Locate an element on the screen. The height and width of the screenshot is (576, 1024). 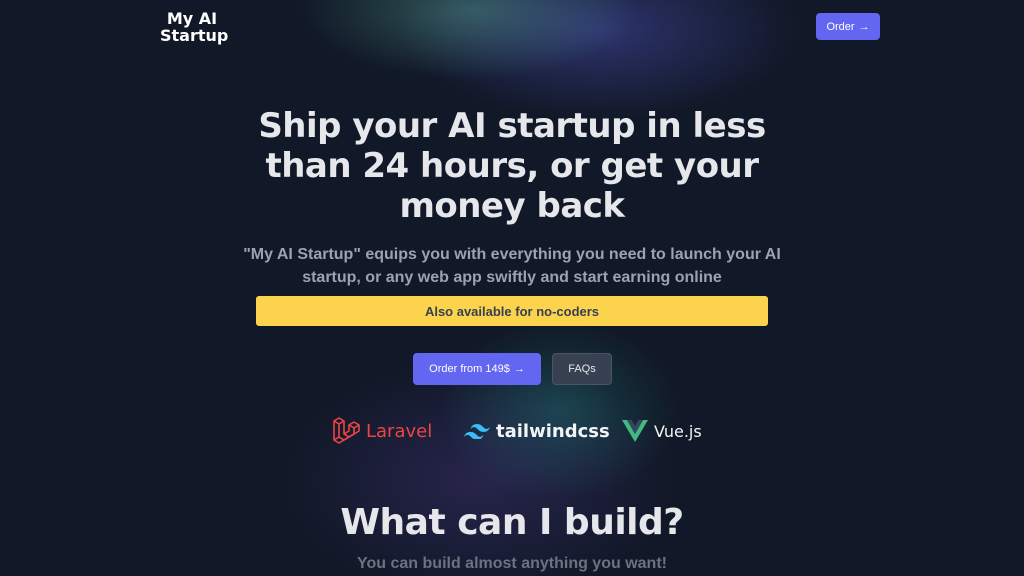
tech-tailwind: tailwindcss is located at coordinates (537, 431).